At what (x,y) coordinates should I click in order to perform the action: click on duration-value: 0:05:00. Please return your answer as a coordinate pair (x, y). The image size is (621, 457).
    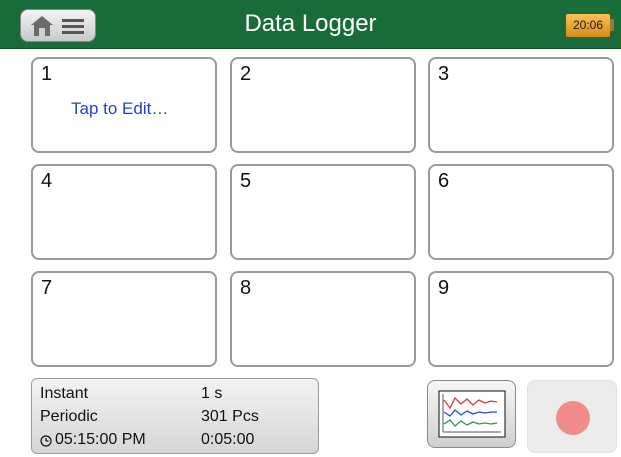
    Looking at the image, I should click on (228, 439).